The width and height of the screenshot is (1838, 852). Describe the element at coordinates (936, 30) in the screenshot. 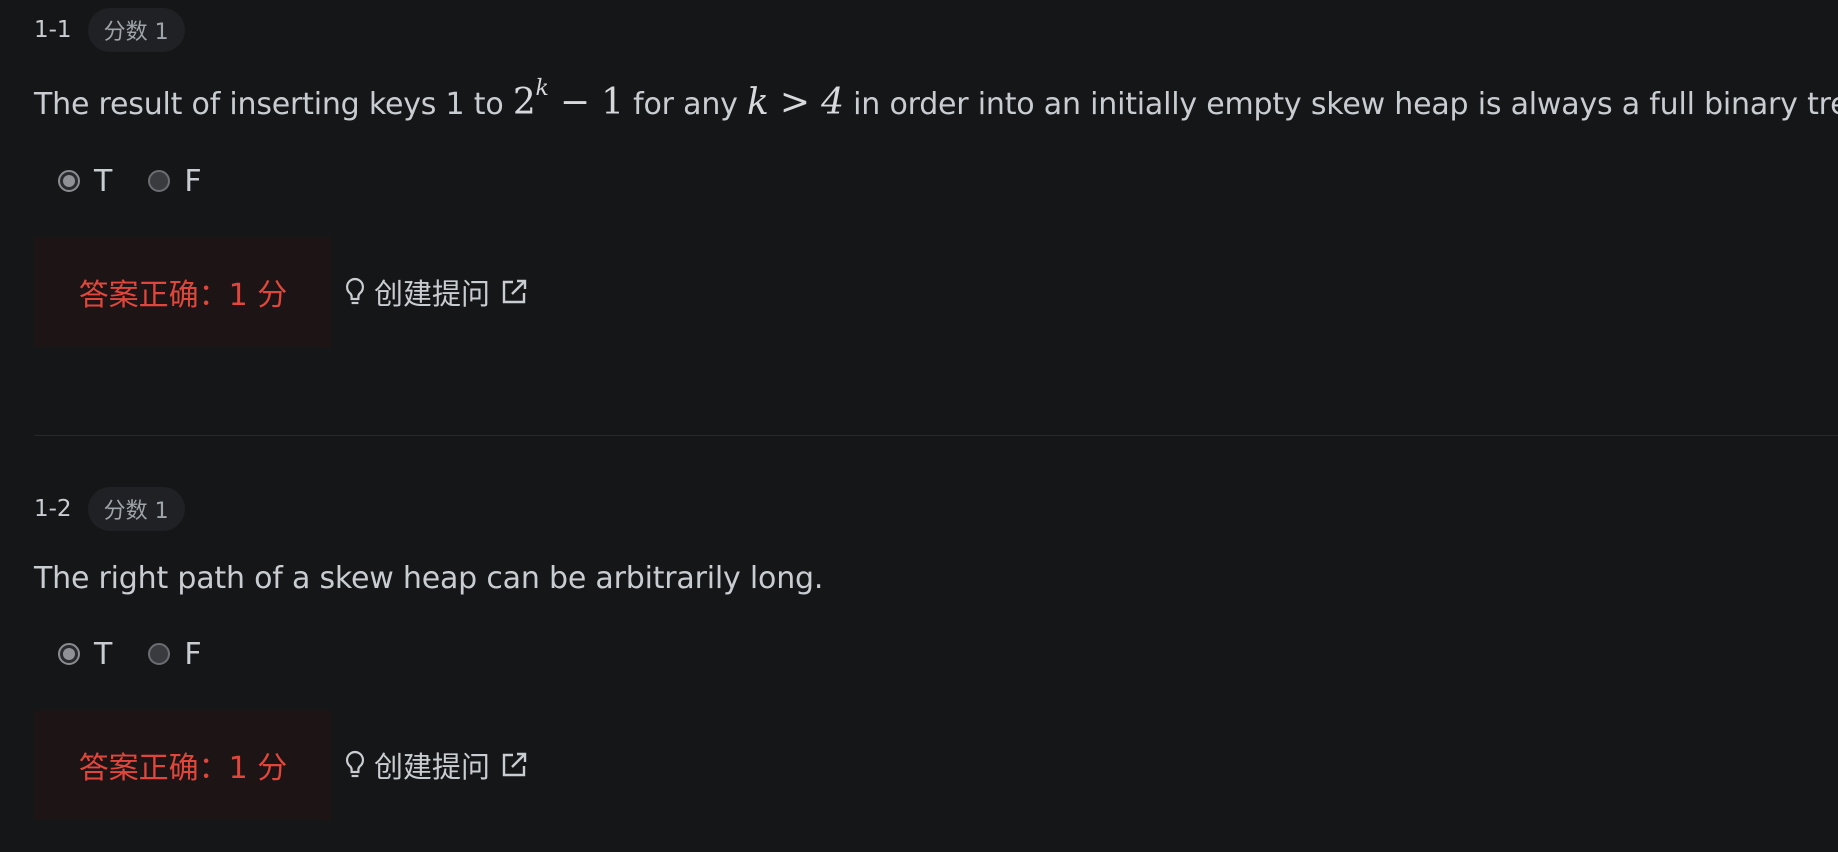

I see `question-header: 1-1 分数 1` at that location.